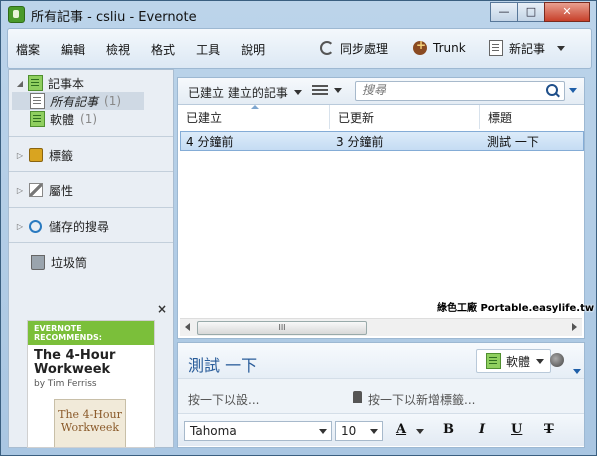 This screenshot has width=597, height=456. I want to click on column-updated: 已更新, so click(405, 117).